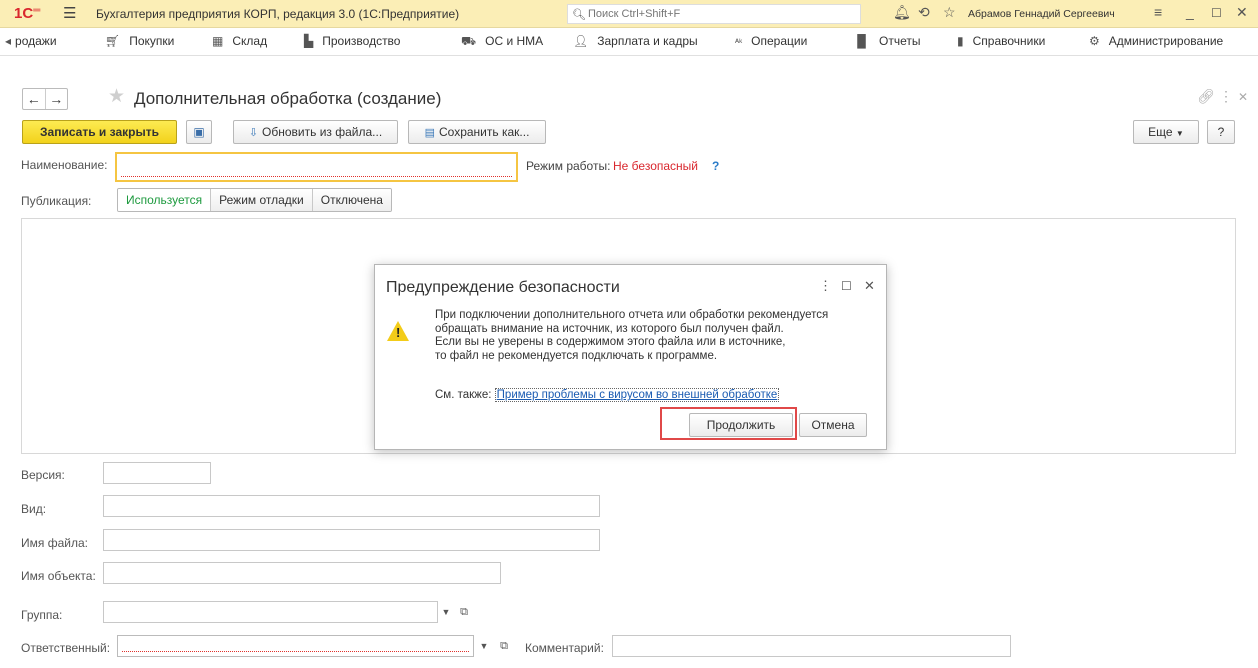 The image size is (1258, 668). What do you see at coordinates (34, 99) in the screenshot?
I see `back-arrow-icon: ←` at bounding box center [34, 99].